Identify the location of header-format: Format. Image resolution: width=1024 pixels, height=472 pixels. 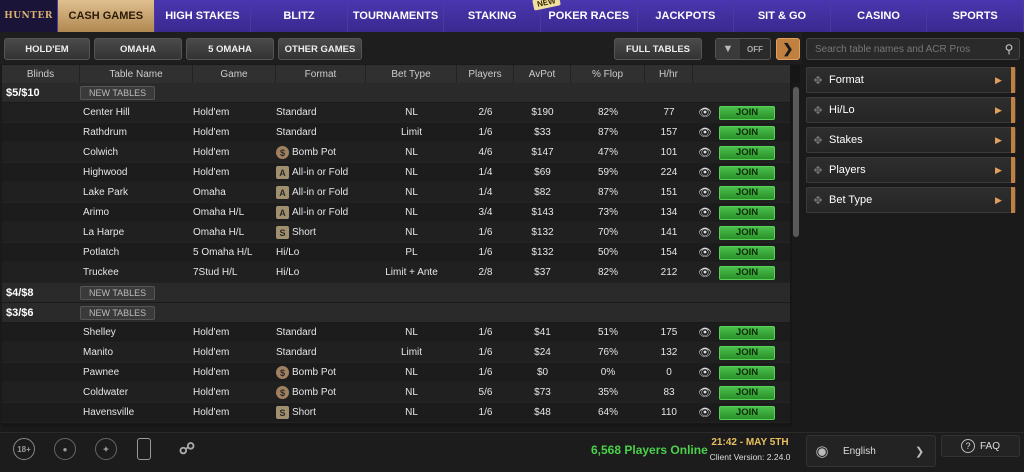
(321, 74).